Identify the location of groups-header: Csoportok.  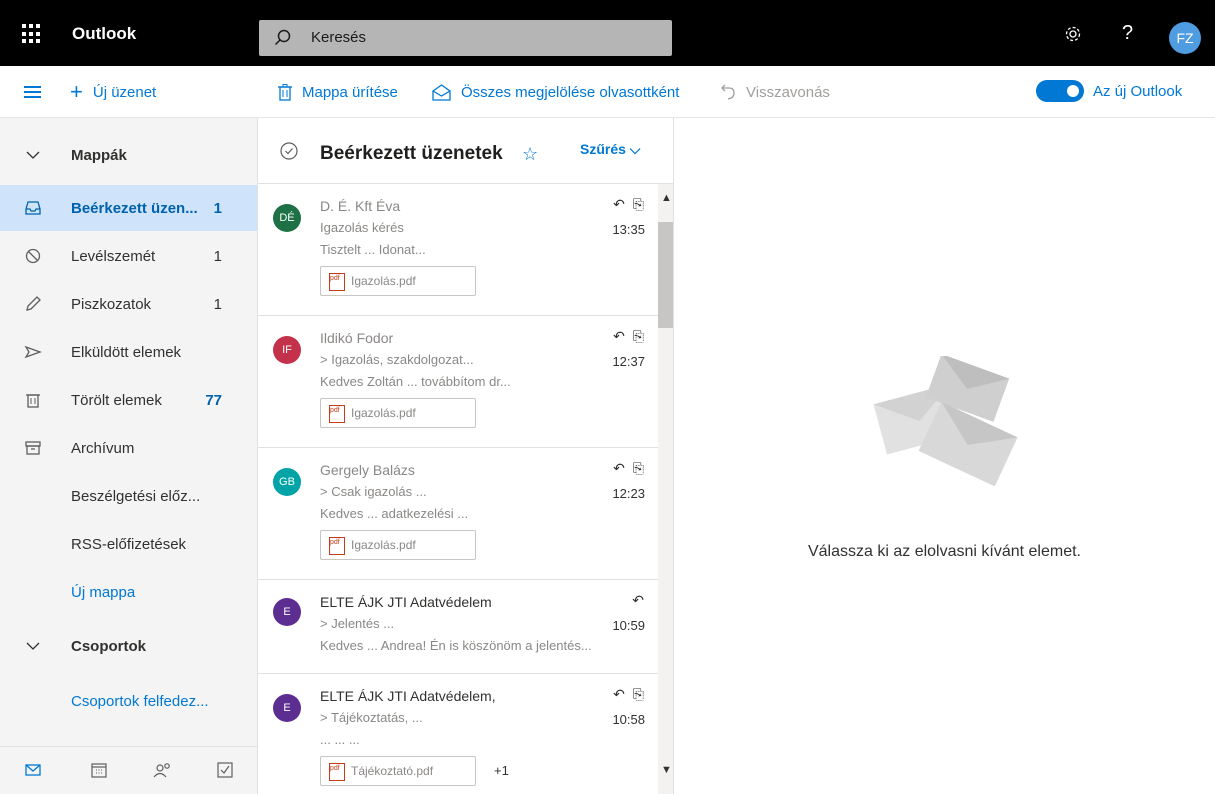
(128, 646).